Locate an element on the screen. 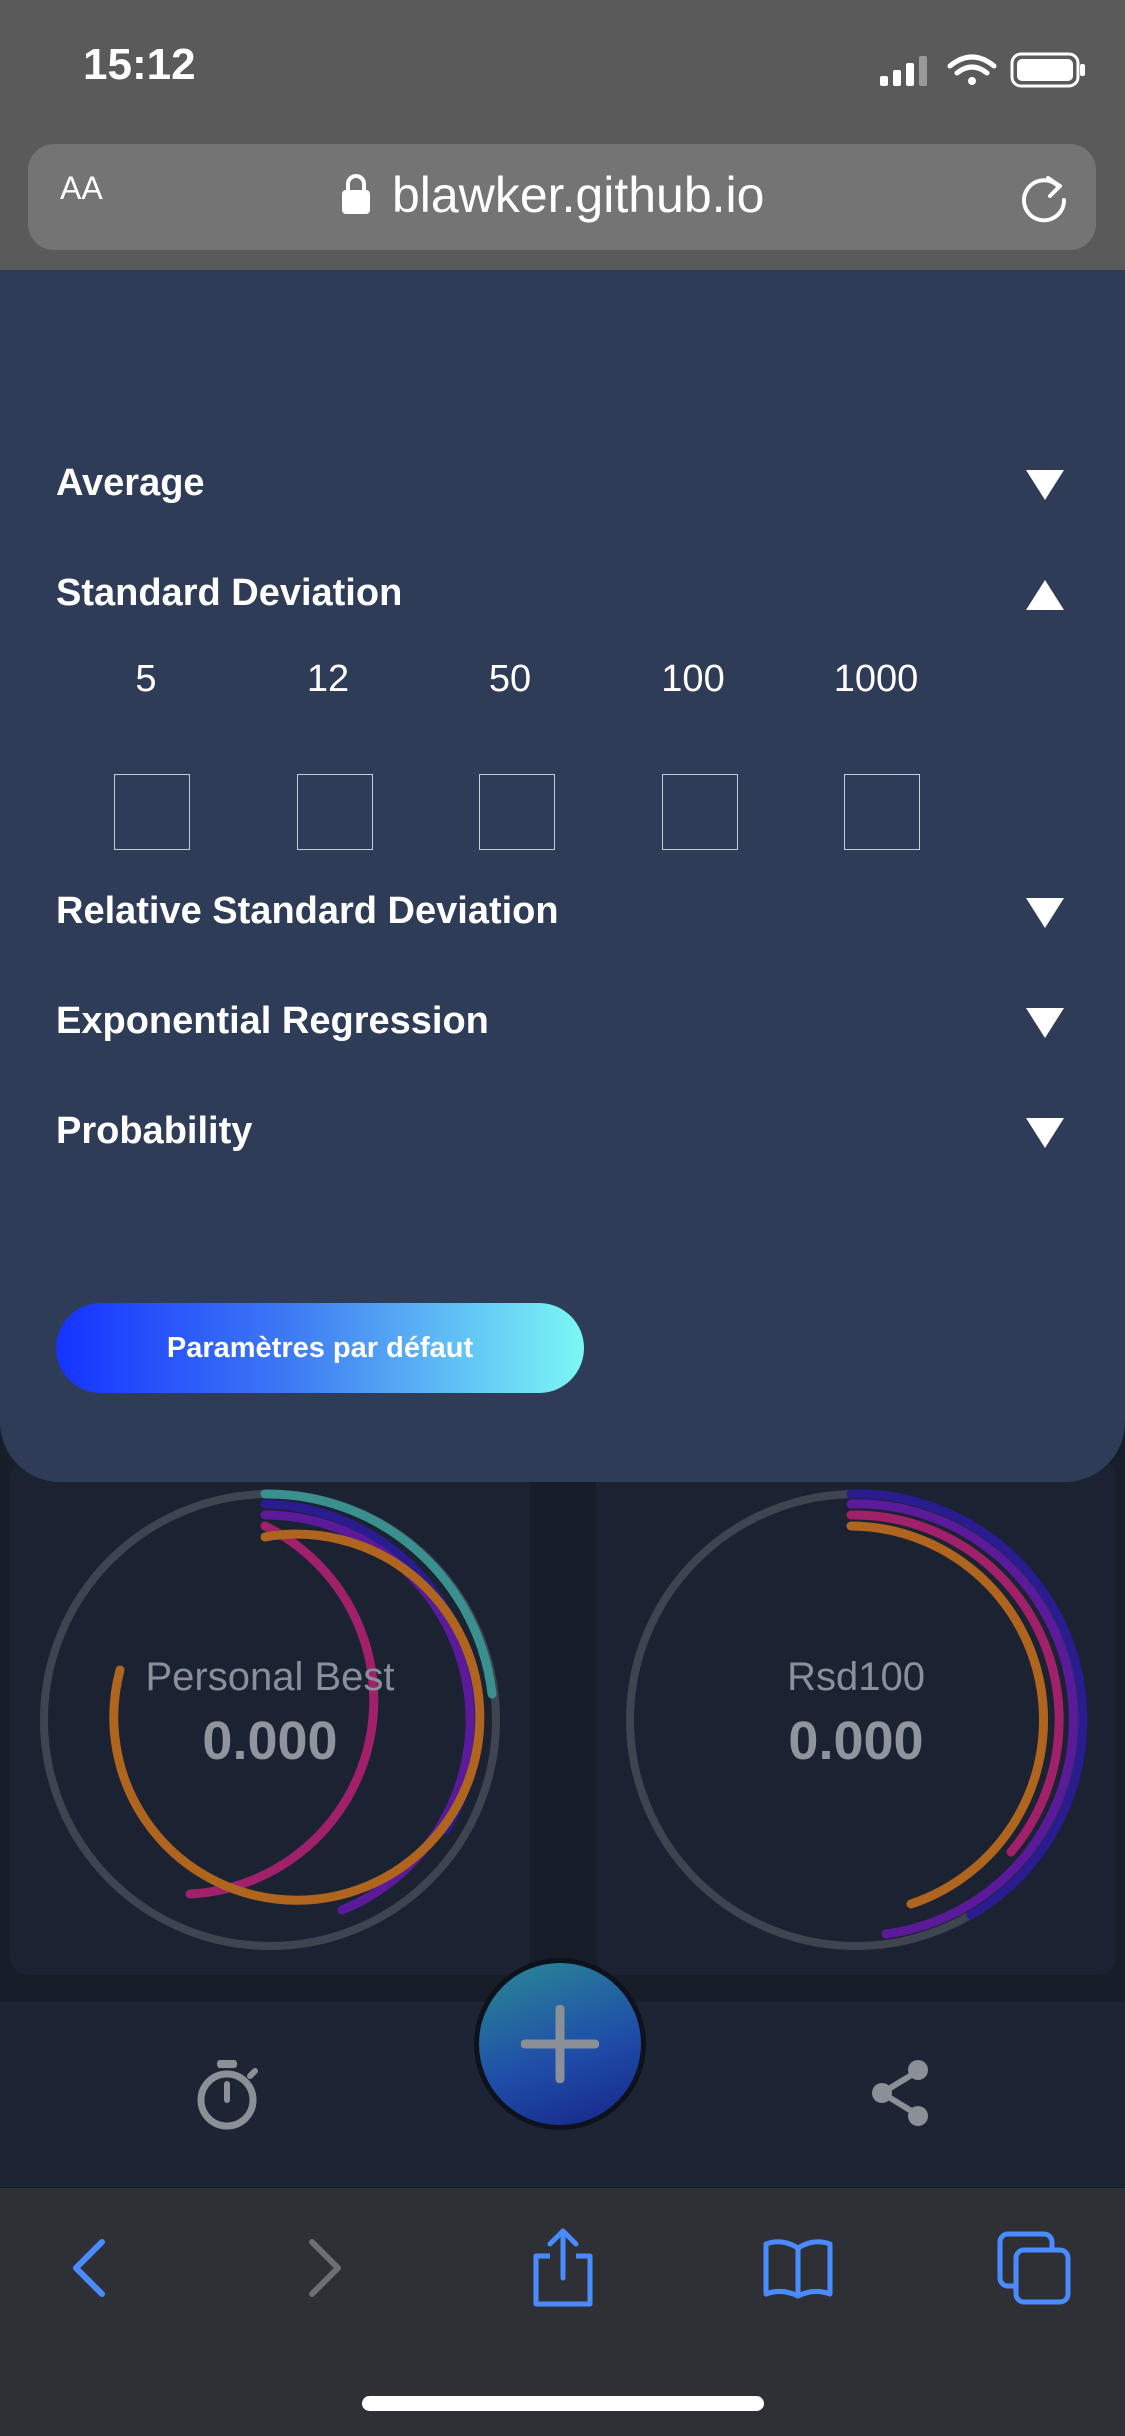 Image resolution: width=1125 pixels, height=2436 pixels. bookmarks-icon is located at coordinates (798, 2268).